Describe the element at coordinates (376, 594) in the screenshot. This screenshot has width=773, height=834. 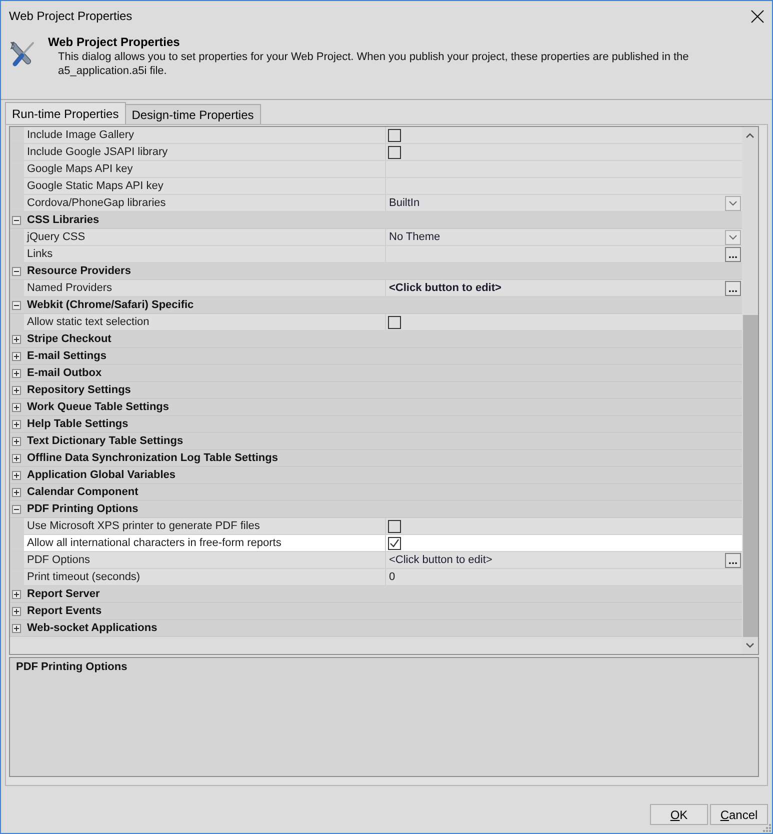
I see `category-row: Report Server` at that location.